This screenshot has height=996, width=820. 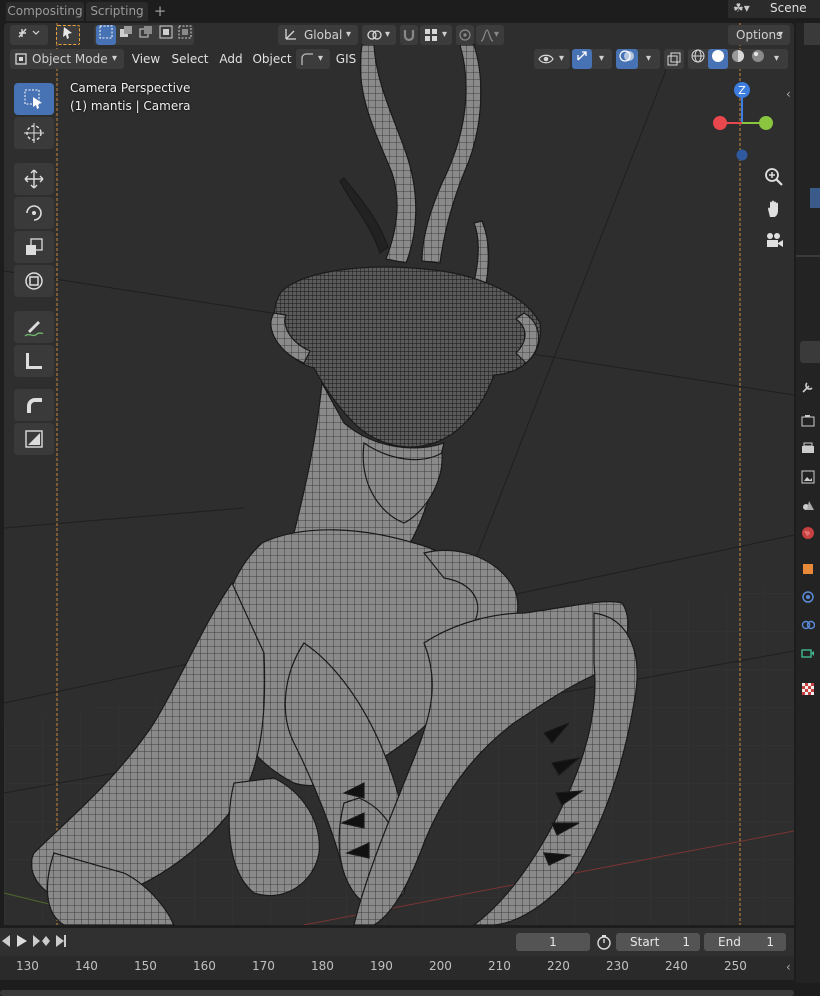 What do you see at coordinates (307, 60) in the screenshot?
I see `curve-icon` at bounding box center [307, 60].